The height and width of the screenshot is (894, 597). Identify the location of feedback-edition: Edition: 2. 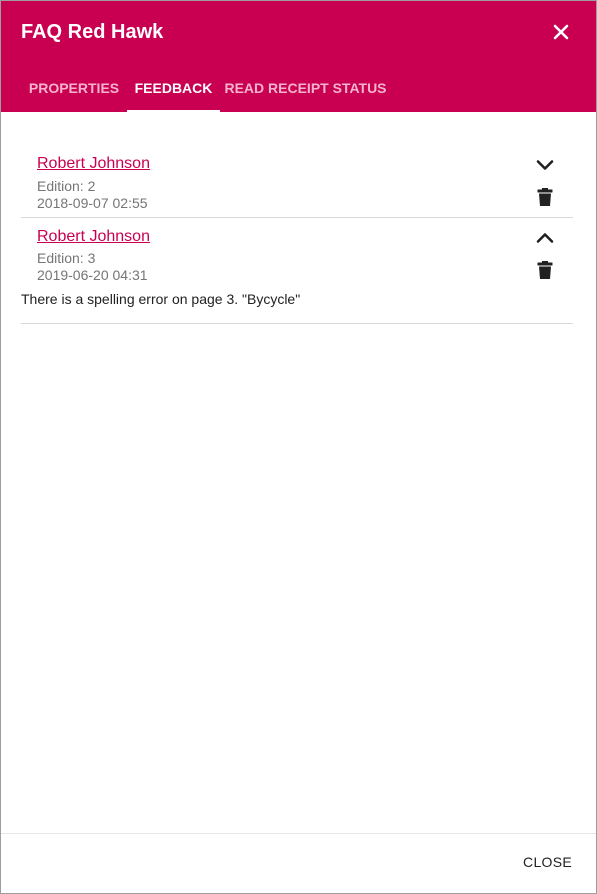
(66, 186).